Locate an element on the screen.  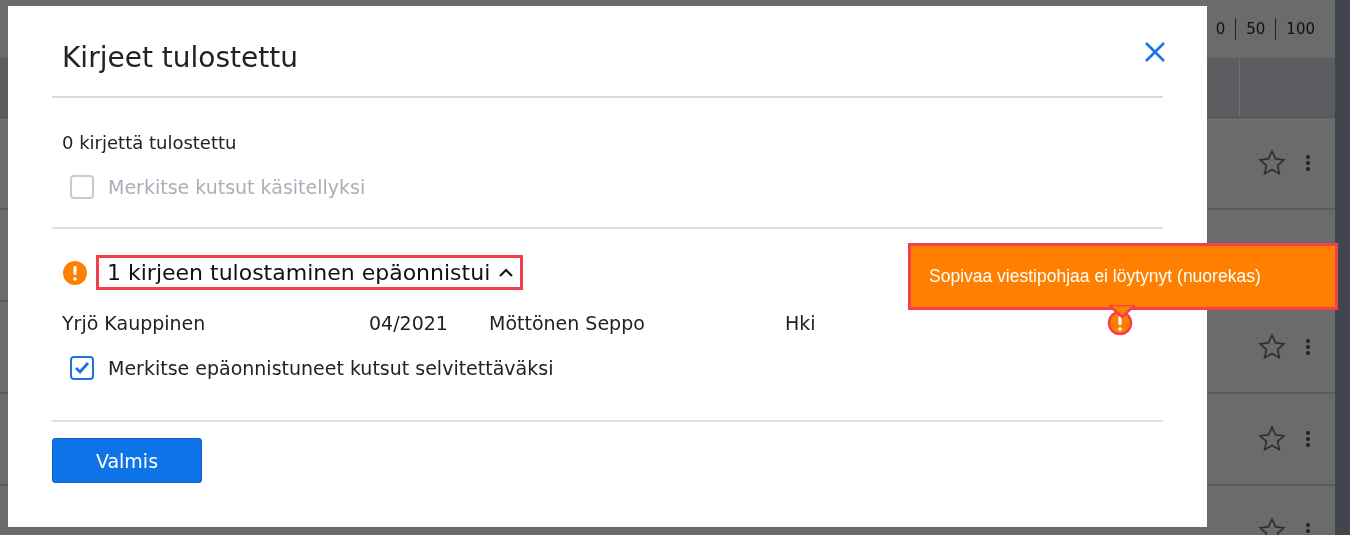
table-cell-text: 04/2021 is located at coordinates (409, 323).